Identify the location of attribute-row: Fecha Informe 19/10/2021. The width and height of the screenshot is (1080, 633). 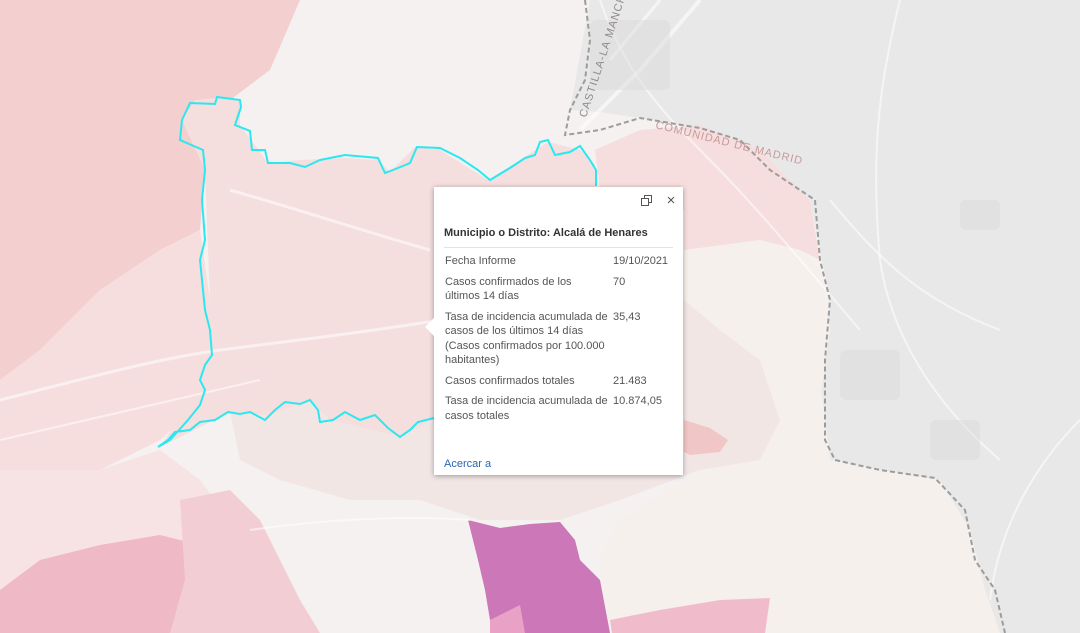
(555, 264).